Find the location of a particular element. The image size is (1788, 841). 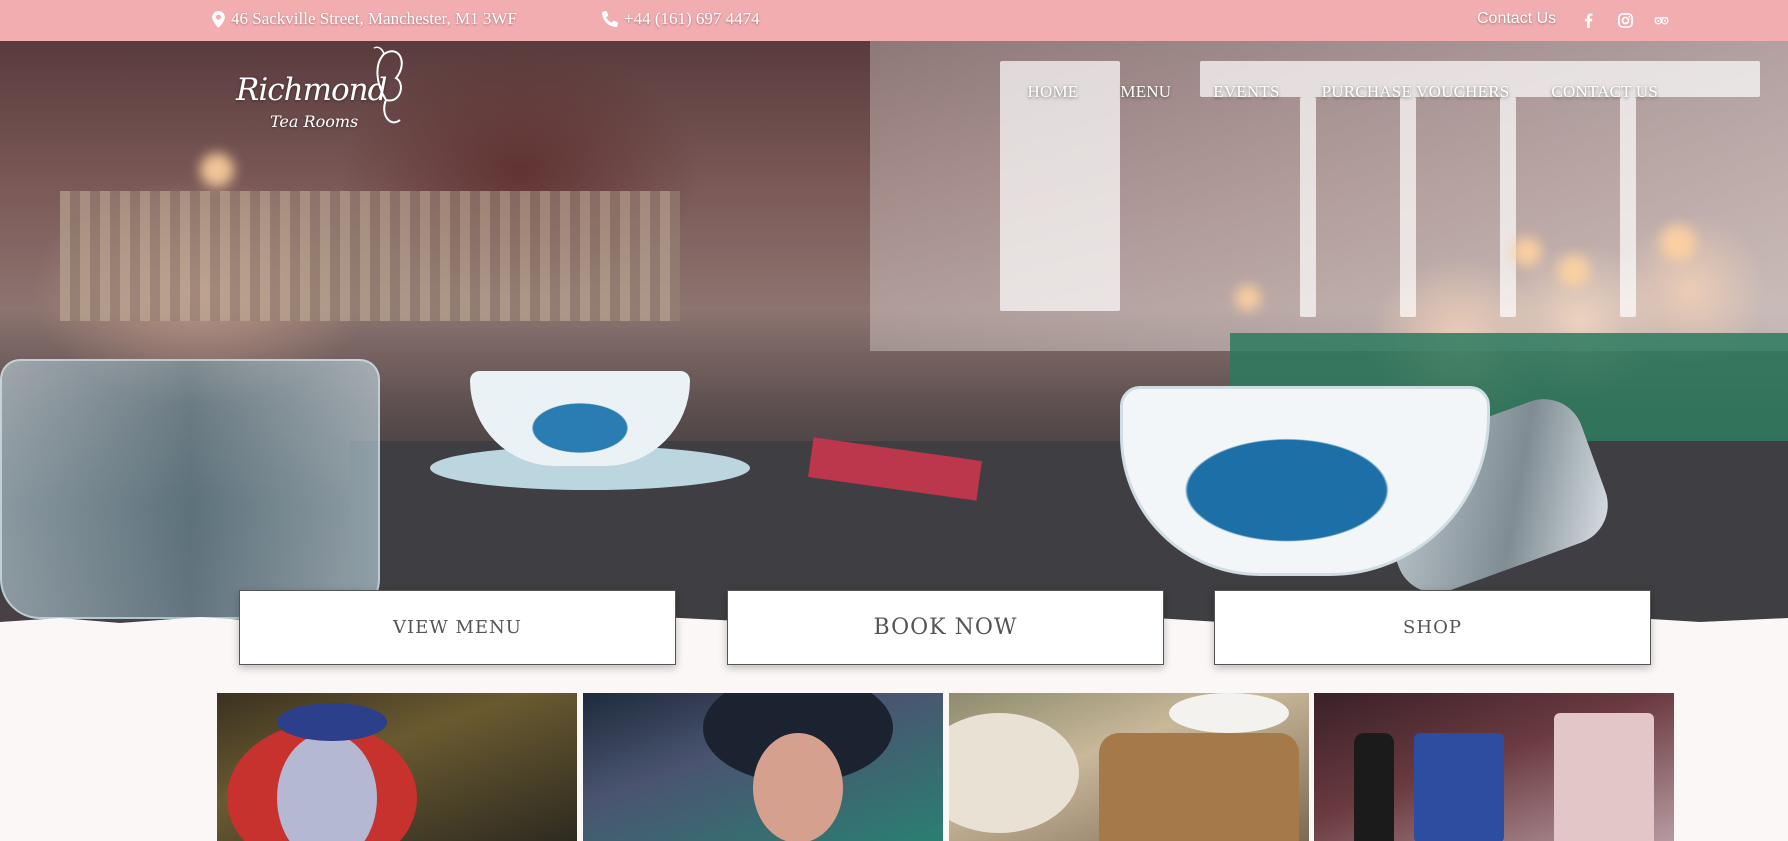

feature-tile-drag-performer is located at coordinates (397, 767).